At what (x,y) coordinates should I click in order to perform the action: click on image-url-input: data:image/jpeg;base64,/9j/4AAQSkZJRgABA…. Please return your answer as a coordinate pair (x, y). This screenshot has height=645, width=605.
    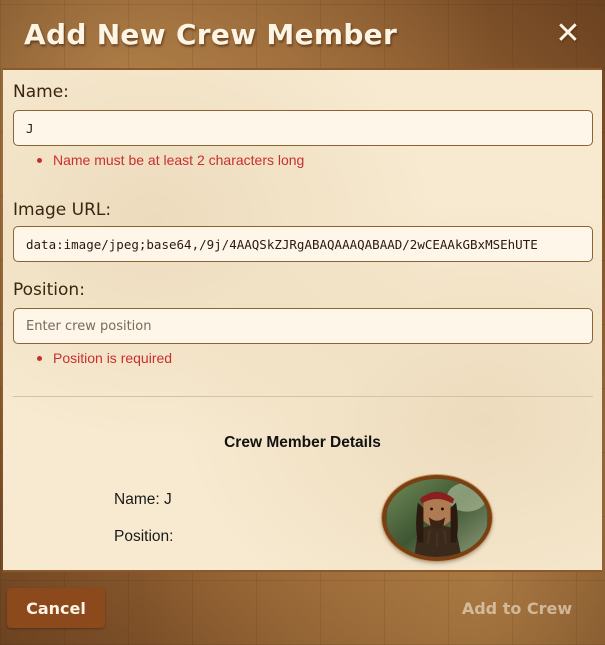
    Looking at the image, I should click on (303, 244).